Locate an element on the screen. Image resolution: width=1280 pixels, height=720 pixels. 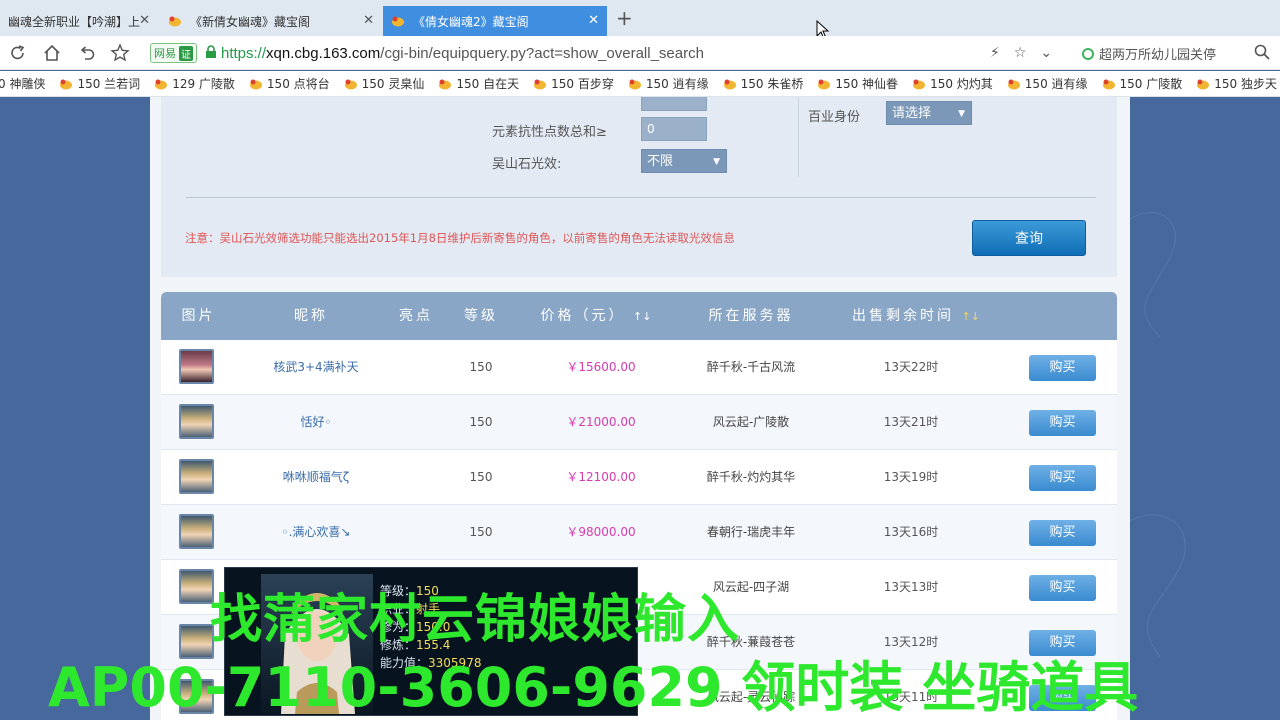
lock-icon is located at coordinates (211, 53).